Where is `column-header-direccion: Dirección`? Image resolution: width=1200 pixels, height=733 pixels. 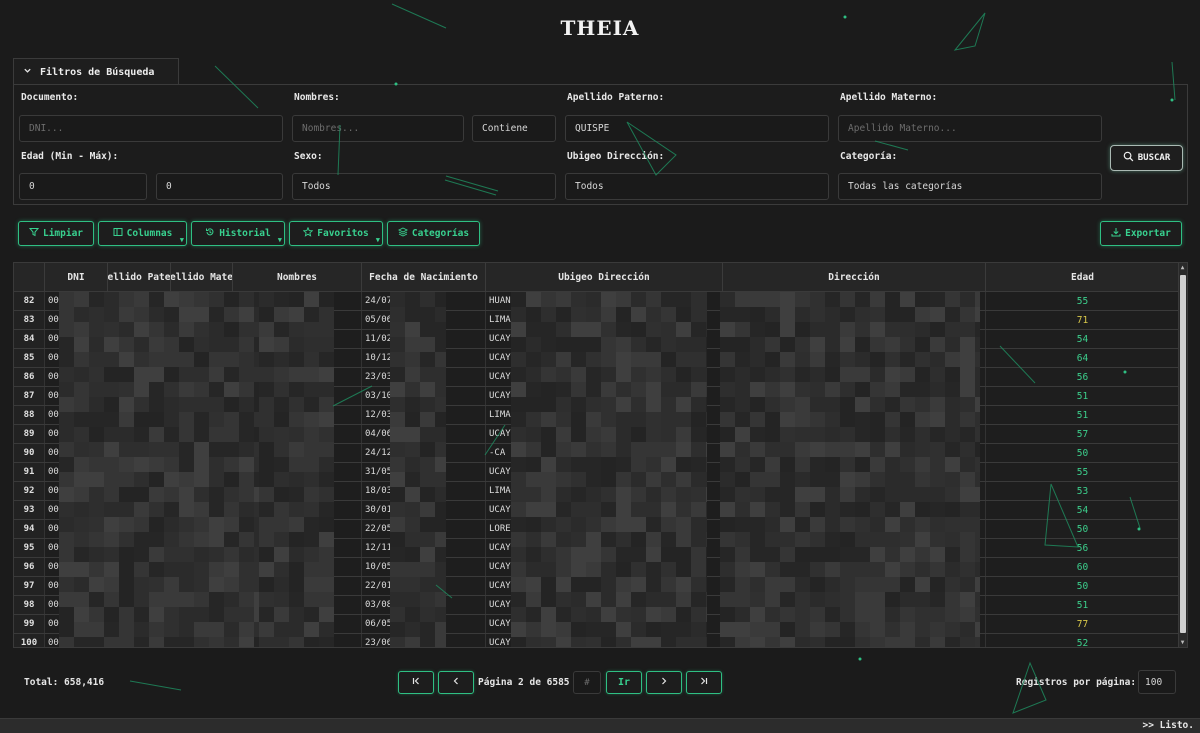
column-header-direccion: Dirección is located at coordinates (854, 277).